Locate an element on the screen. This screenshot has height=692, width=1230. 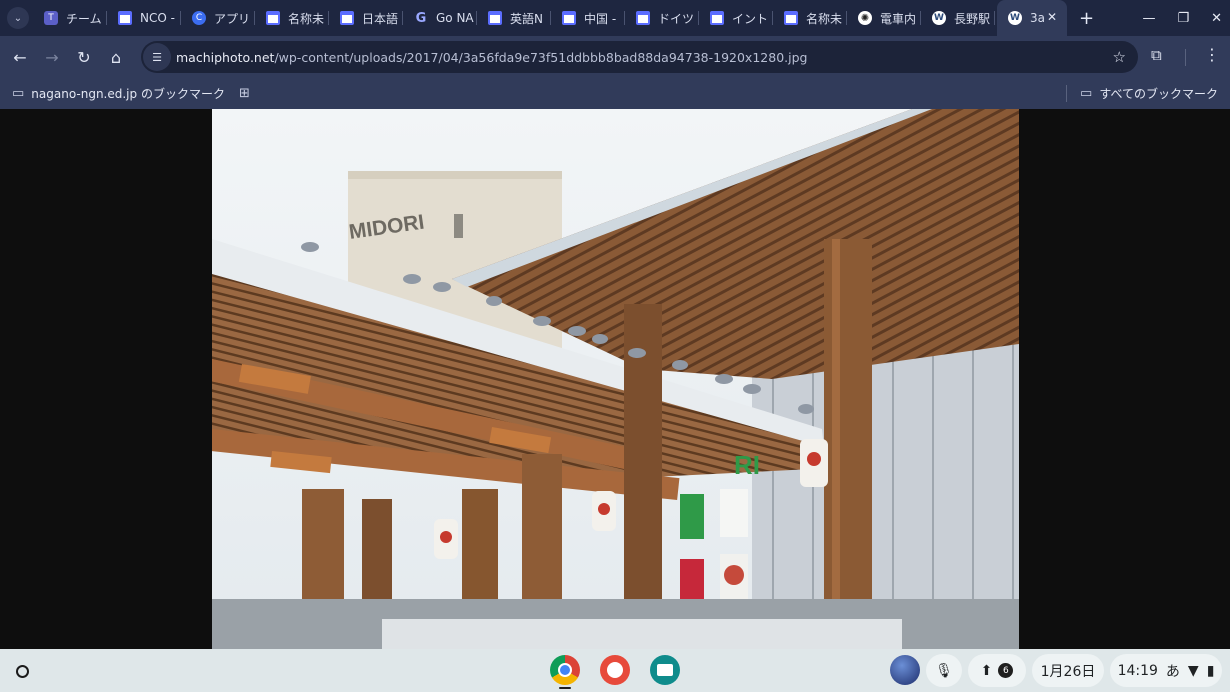
extensions-icon: ⧉ is located at coordinates (1156, 55).